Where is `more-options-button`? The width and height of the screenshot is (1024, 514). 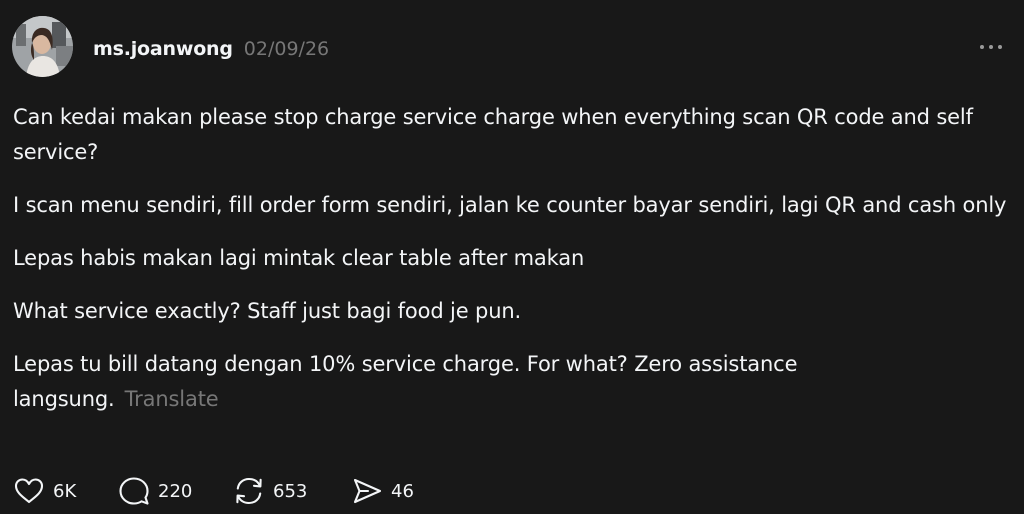
more-options-button is located at coordinates (991, 47).